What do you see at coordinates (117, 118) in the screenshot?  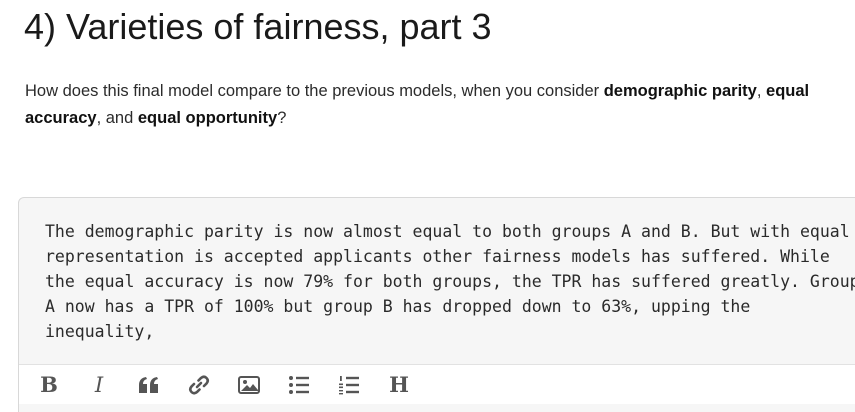 I see `question-separator: , and` at bounding box center [117, 118].